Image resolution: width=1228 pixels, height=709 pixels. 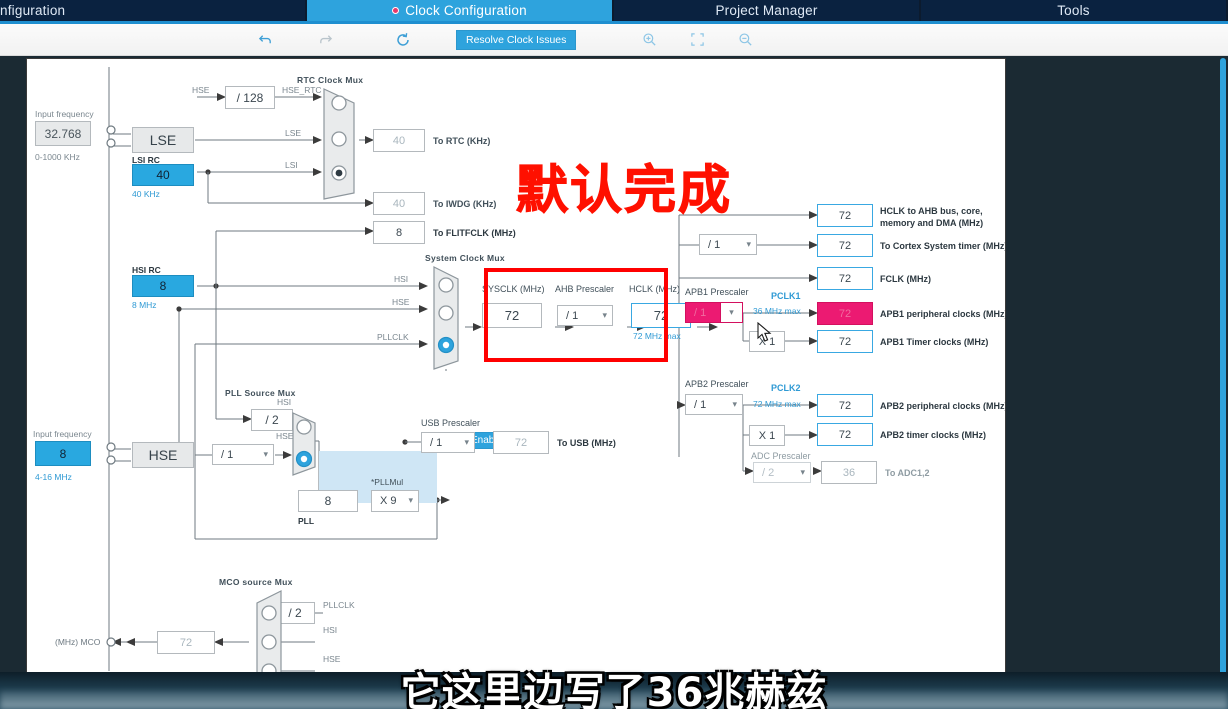 I want to click on tab-label: Tools, so click(x=1073, y=10).